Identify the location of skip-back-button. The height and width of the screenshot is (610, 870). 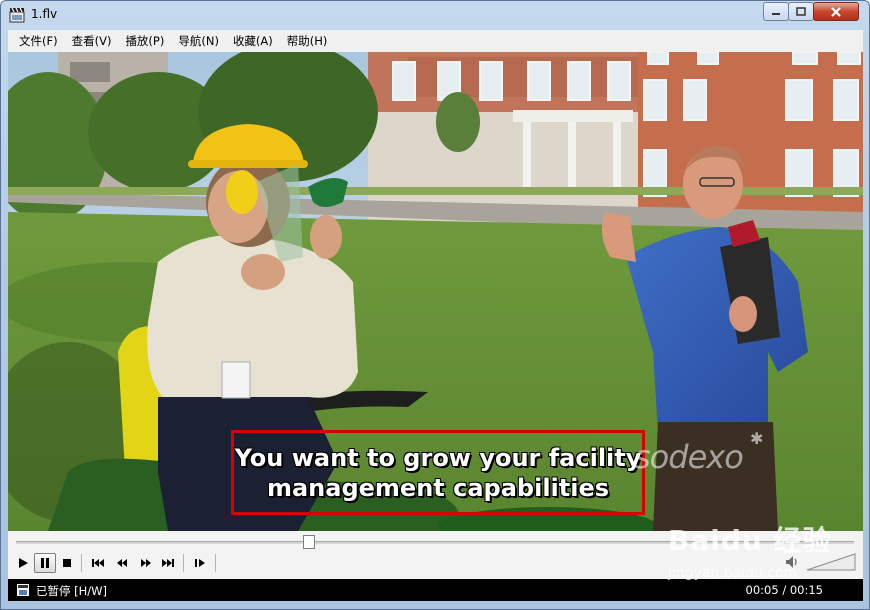
(98, 563).